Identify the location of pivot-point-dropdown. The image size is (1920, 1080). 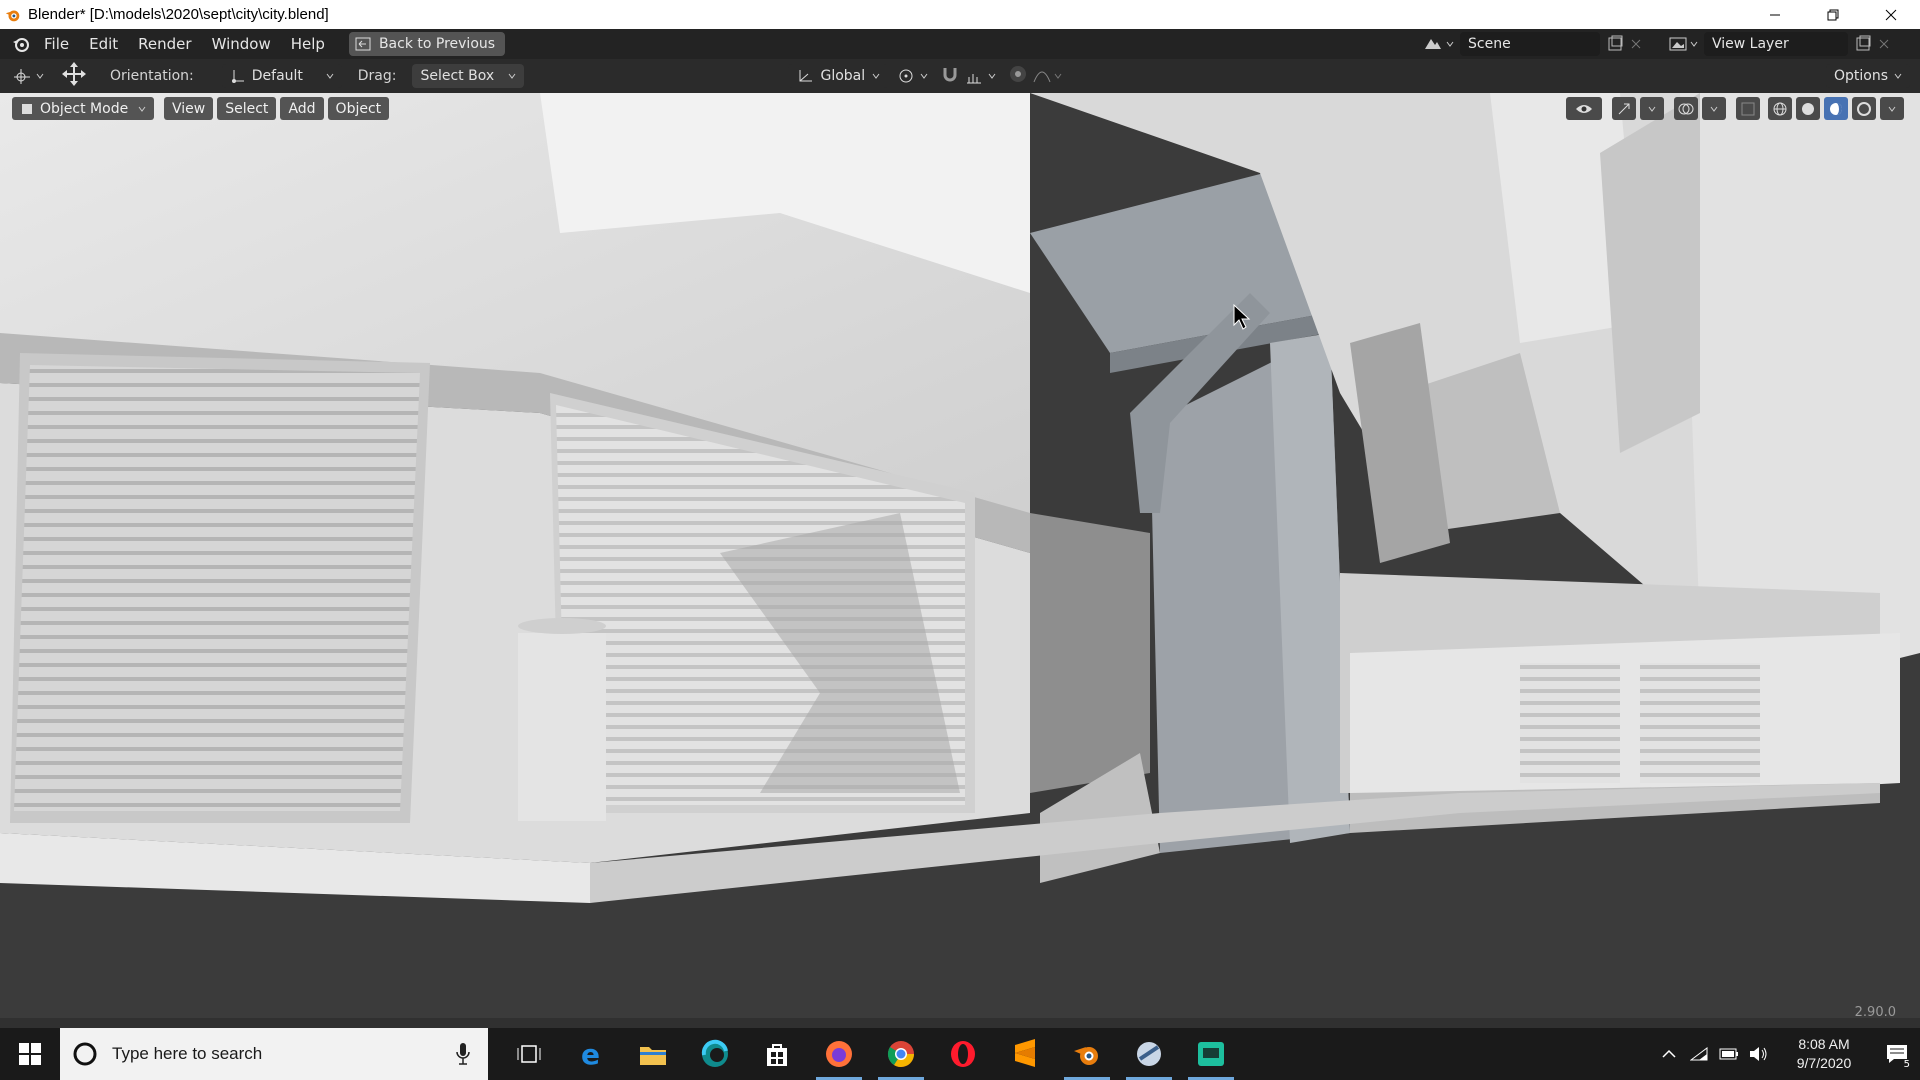
(912, 76).